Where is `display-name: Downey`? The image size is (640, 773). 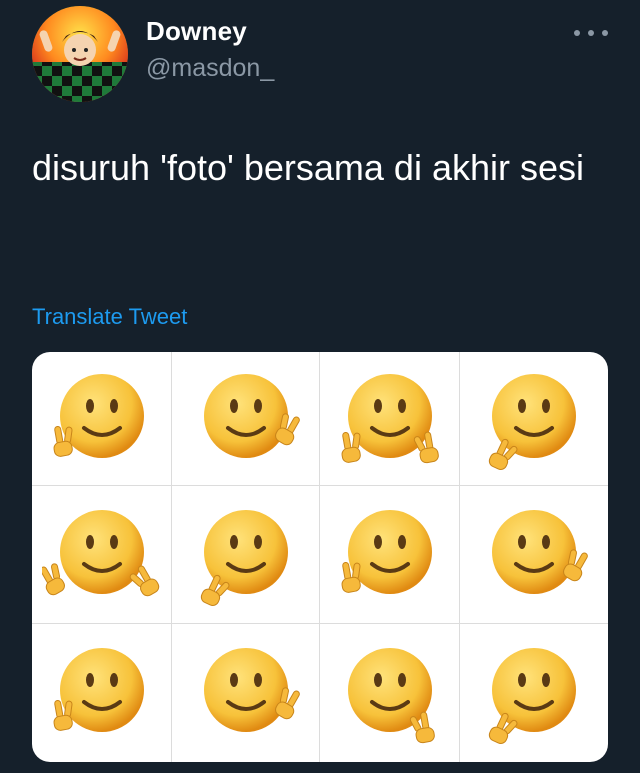
display-name: Downey is located at coordinates (196, 31).